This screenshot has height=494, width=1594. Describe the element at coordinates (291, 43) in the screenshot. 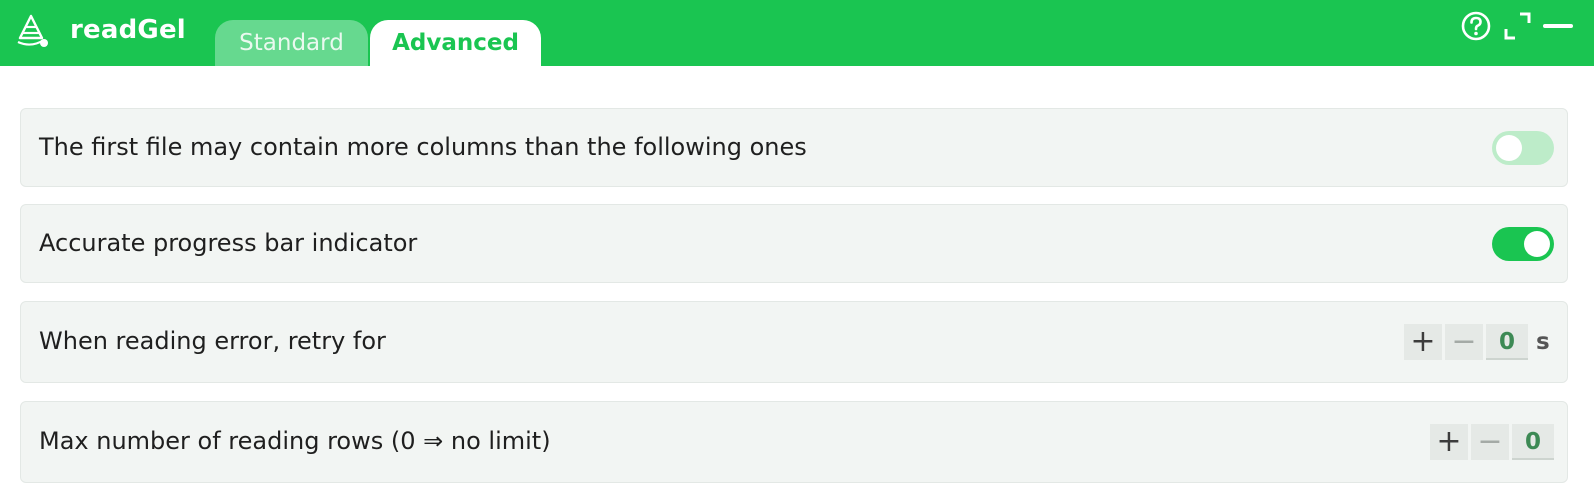

I see `tab-standard: Standard` at that location.